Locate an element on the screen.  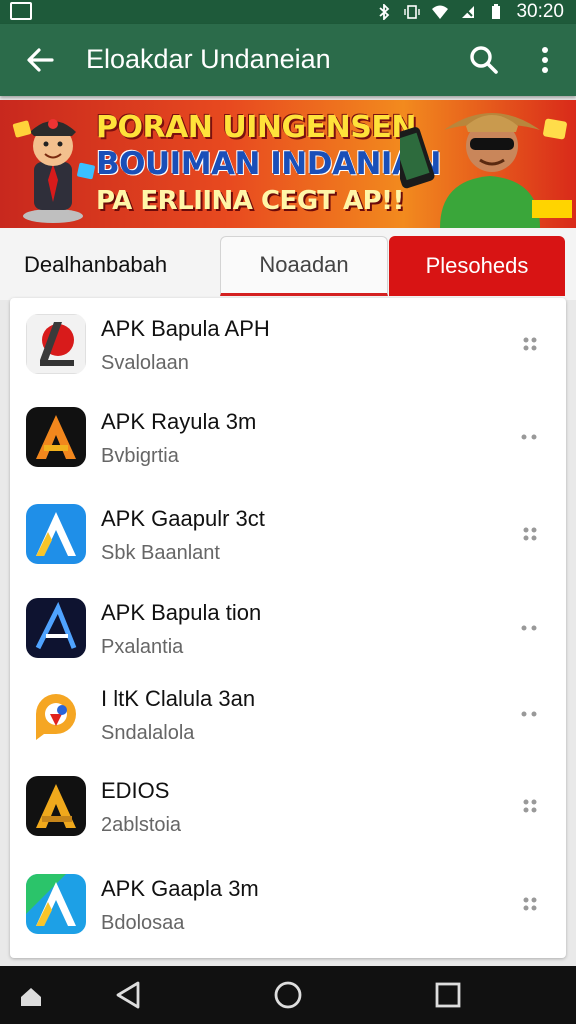
list-item: APK Gaapulr 3ct Sbk Baanlant is located at coordinates (288, 537).